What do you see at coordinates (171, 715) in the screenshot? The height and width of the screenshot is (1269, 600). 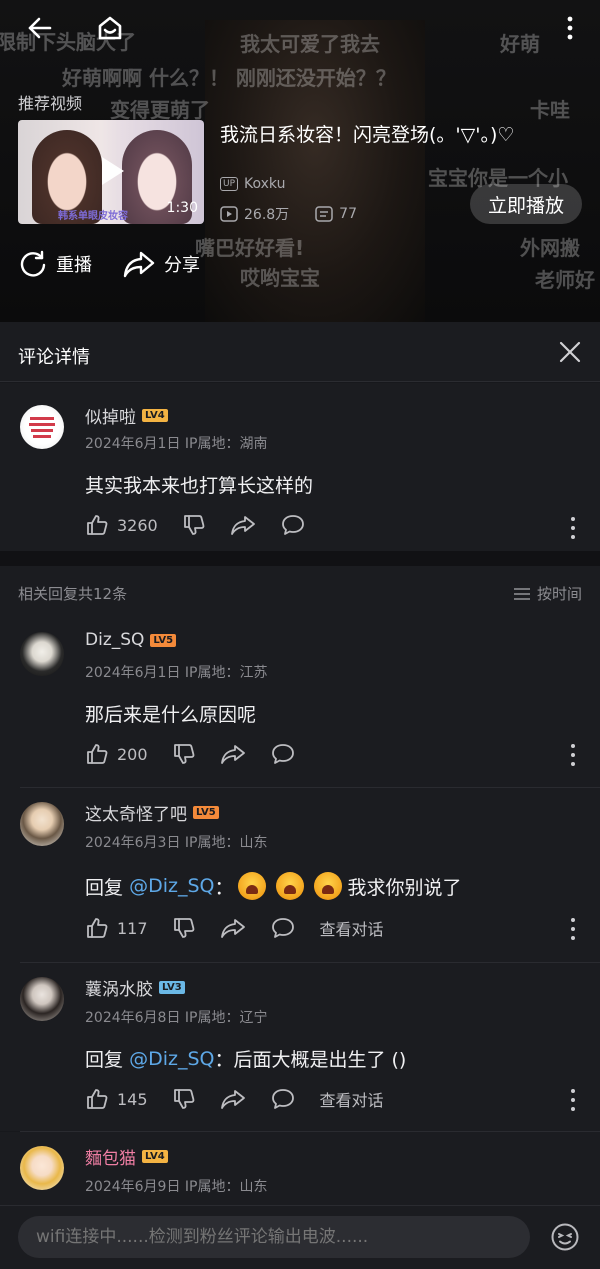 I see `comment-text: 那后来是什么原因呢` at bounding box center [171, 715].